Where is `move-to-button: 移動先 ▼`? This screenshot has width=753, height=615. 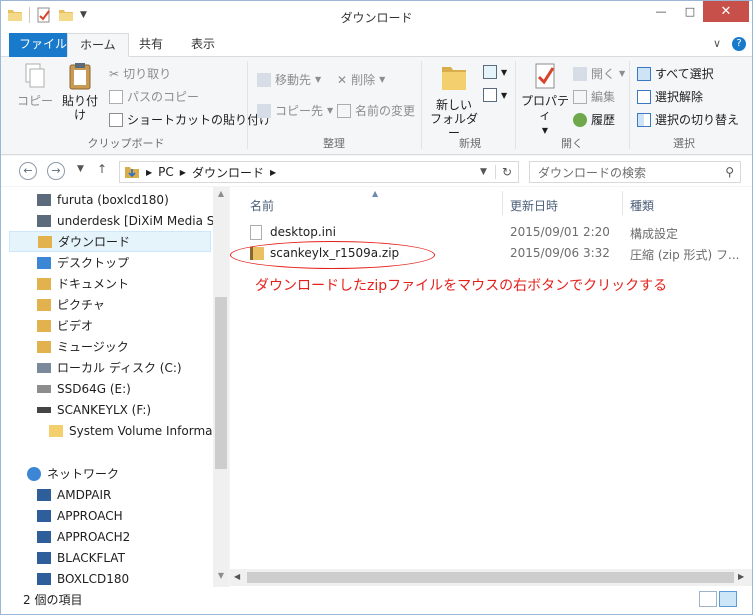 move-to-button: 移動先 ▼ is located at coordinates (289, 79).